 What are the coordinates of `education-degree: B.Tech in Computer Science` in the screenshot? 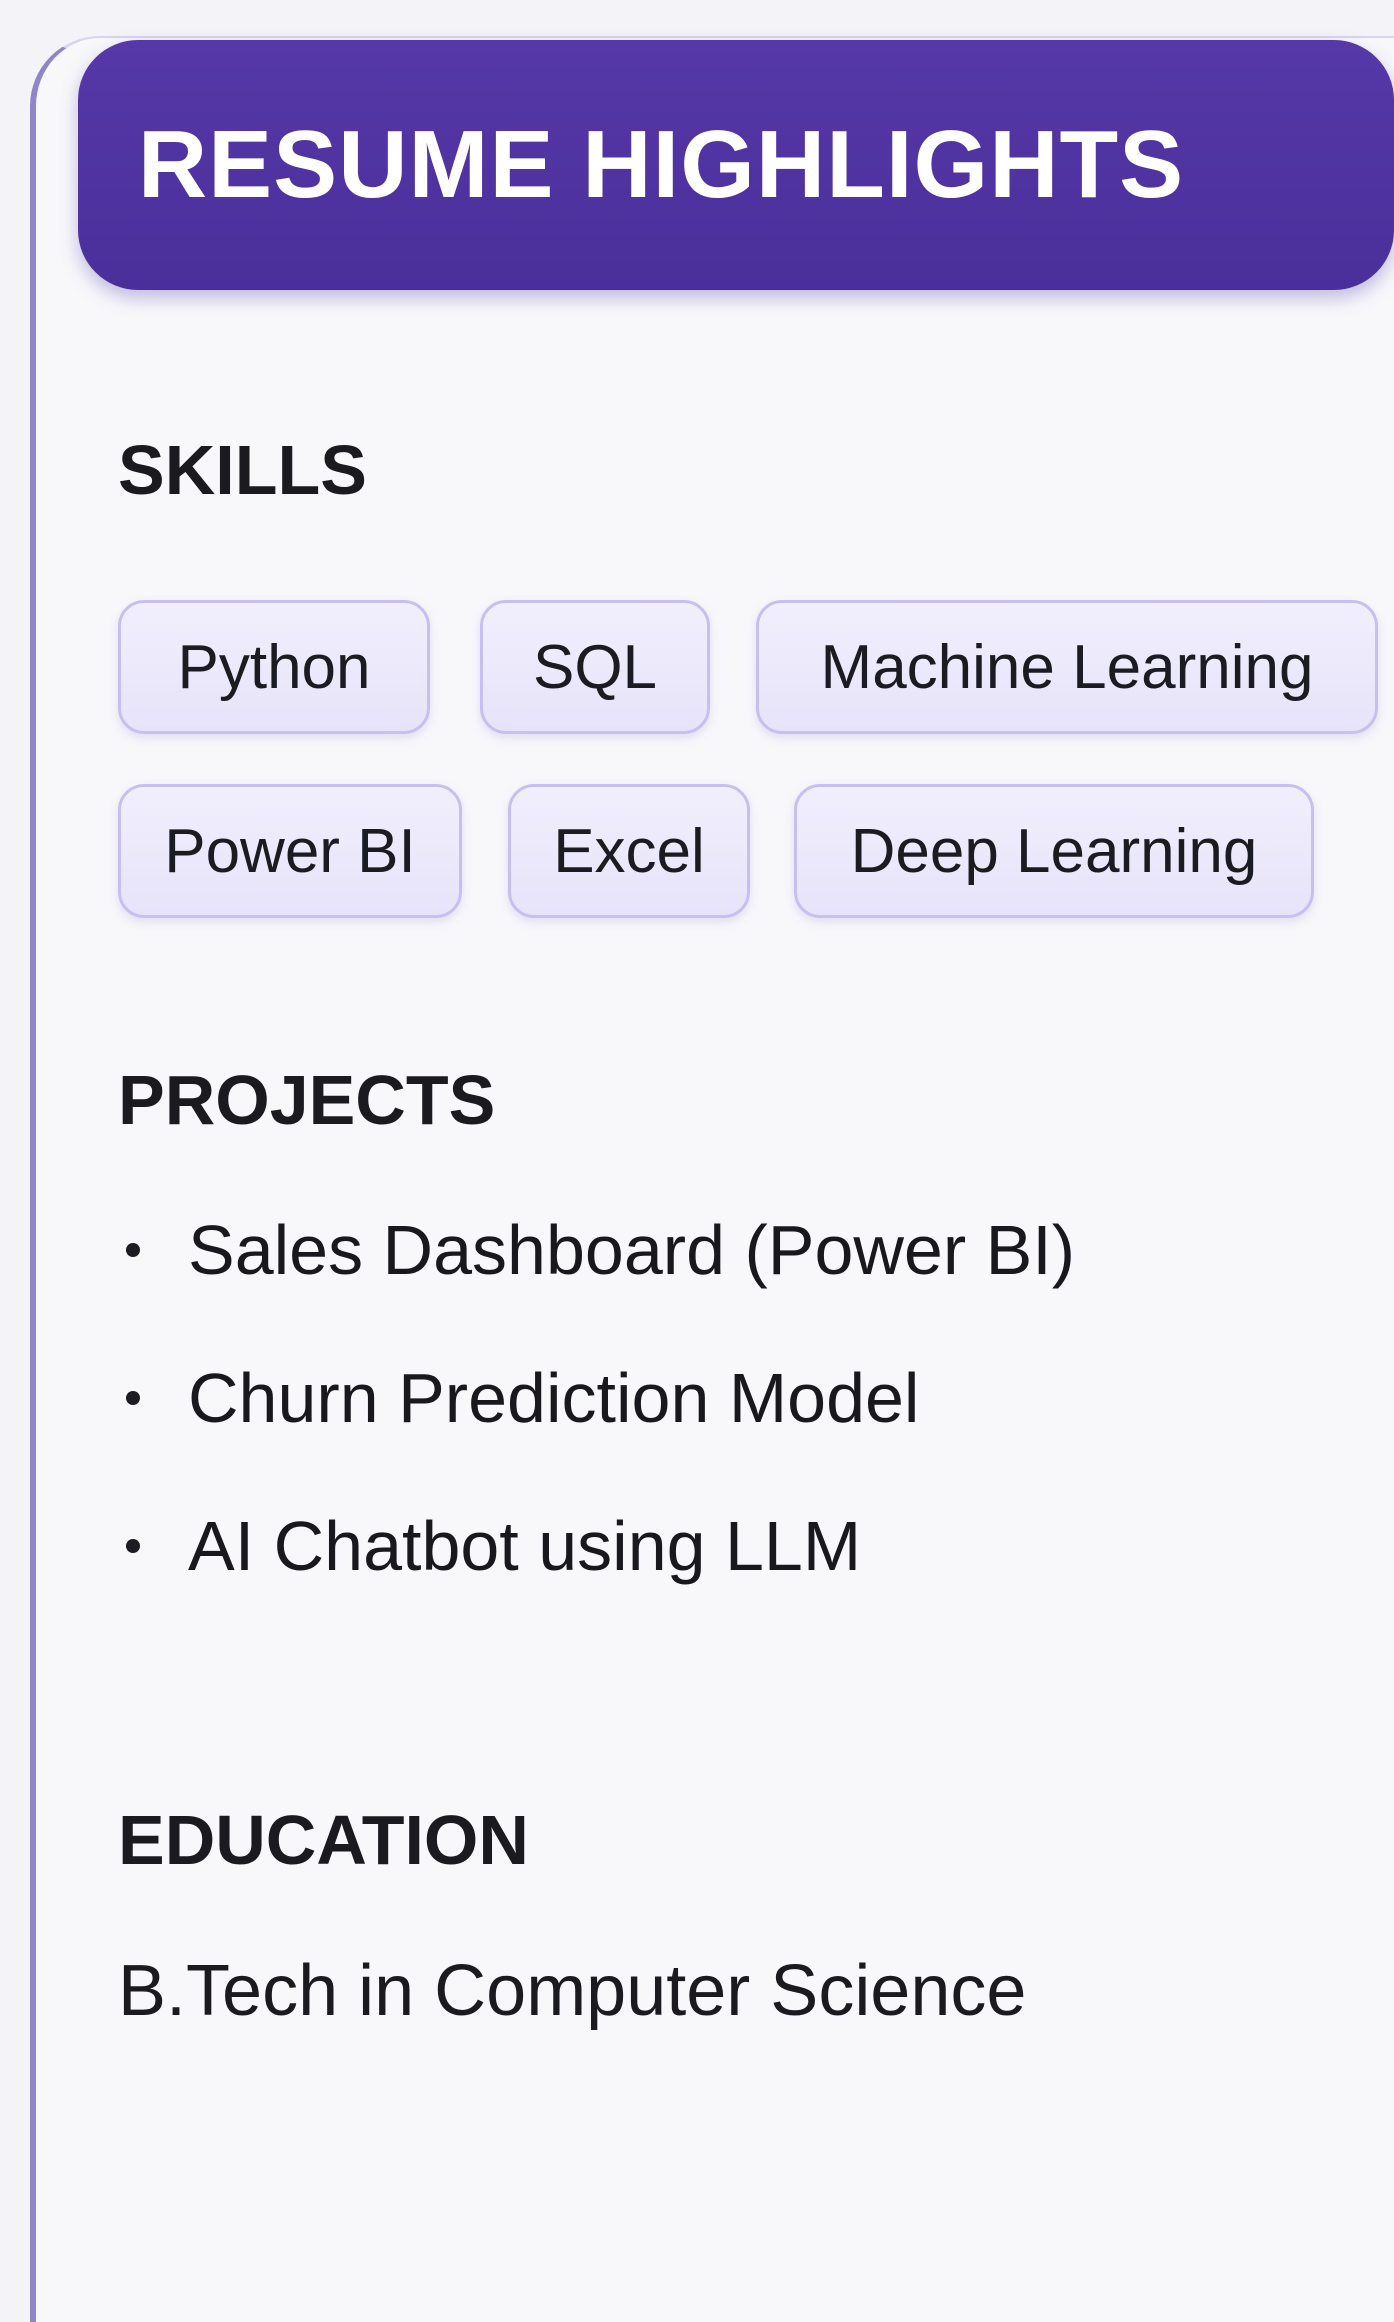 It's located at (572, 1991).